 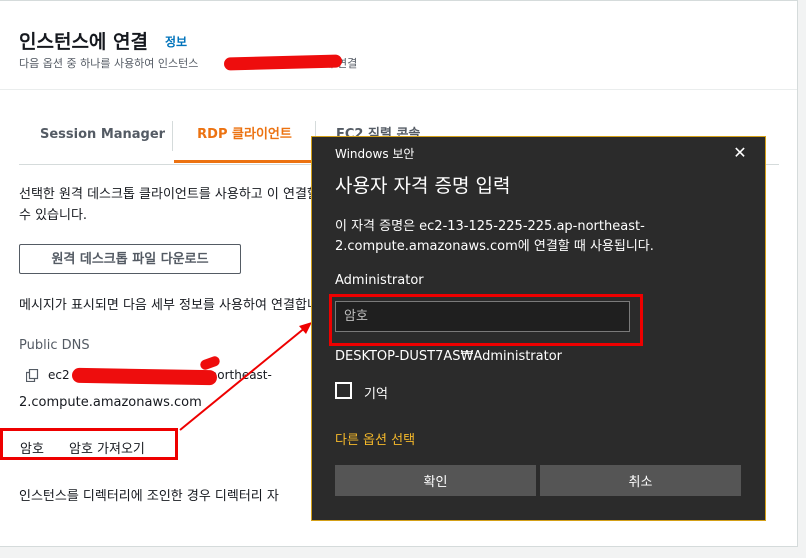 What do you see at coordinates (102, 140) in the screenshot?
I see `tab-session-manager: Session Manager` at bounding box center [102, 140].